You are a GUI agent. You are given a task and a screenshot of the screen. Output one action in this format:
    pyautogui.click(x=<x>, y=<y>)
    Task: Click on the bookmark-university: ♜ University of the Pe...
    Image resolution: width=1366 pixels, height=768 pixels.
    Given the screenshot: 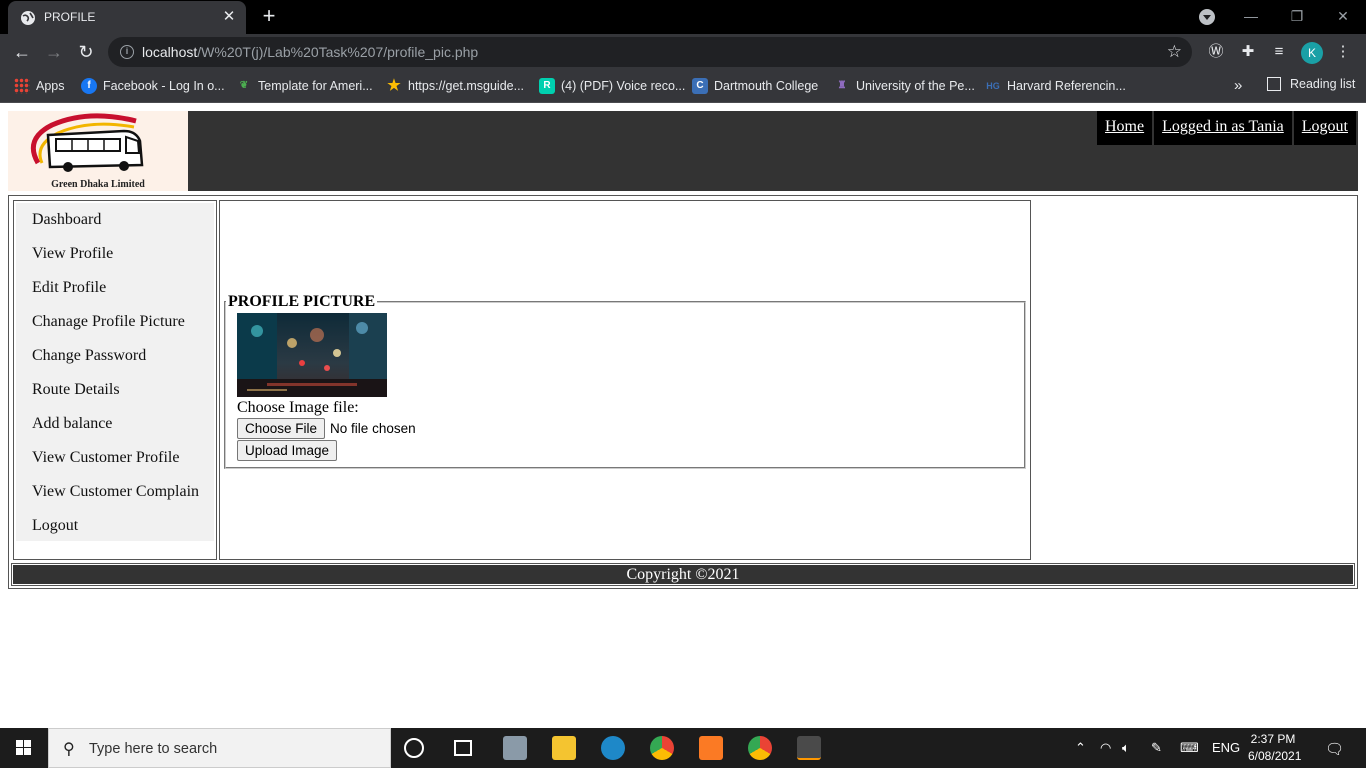 What is the action you would take?
    pyautogui.click(x=904, y=86)
    